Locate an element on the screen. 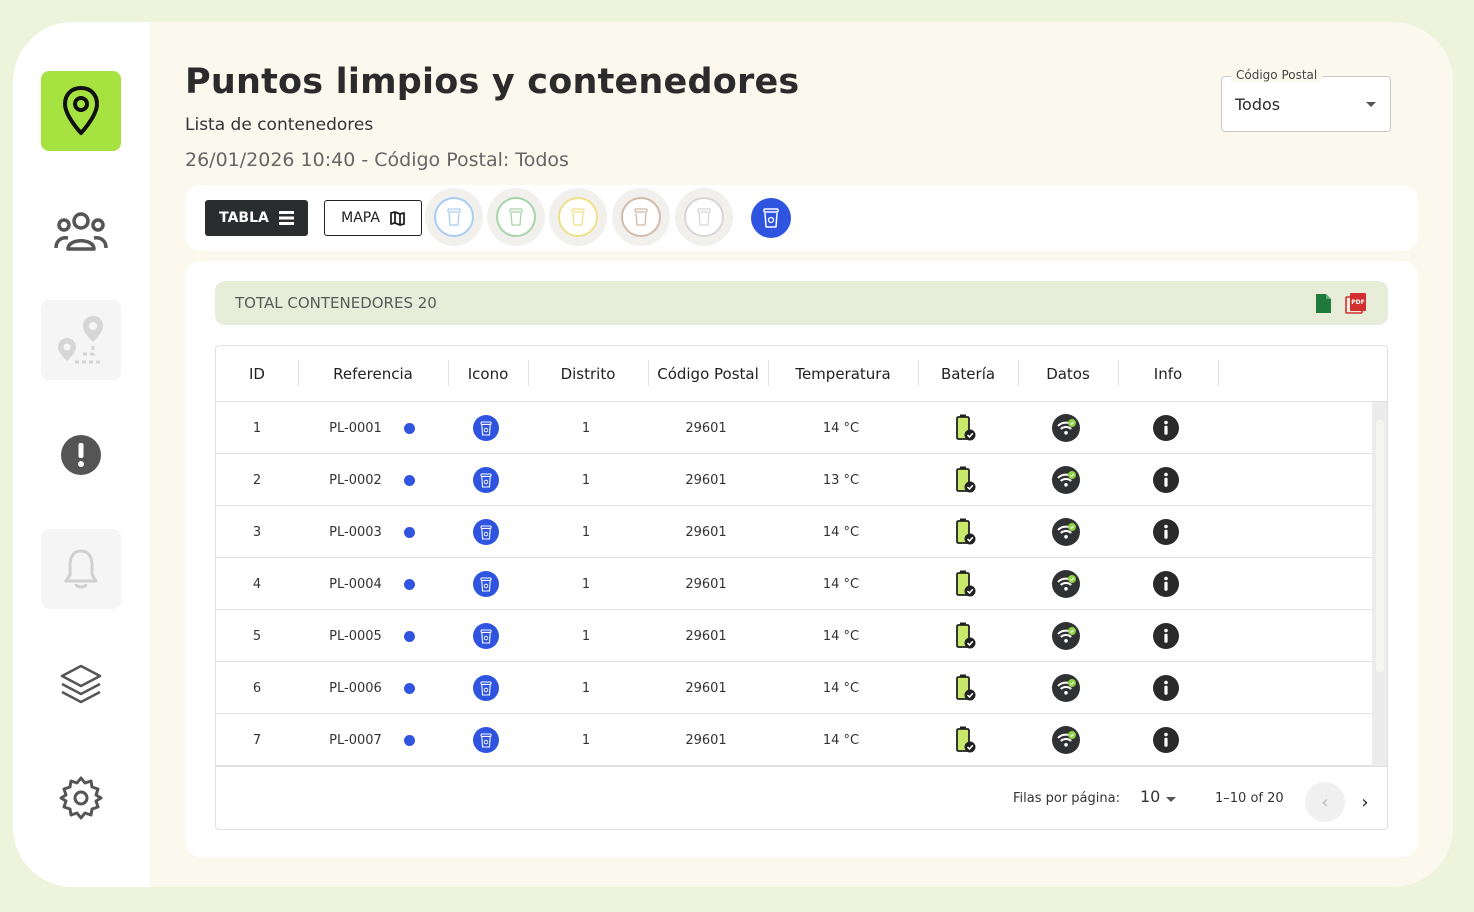 The image size is (1474, 912). cell-id: 5 is located at coordinates (257, 636).